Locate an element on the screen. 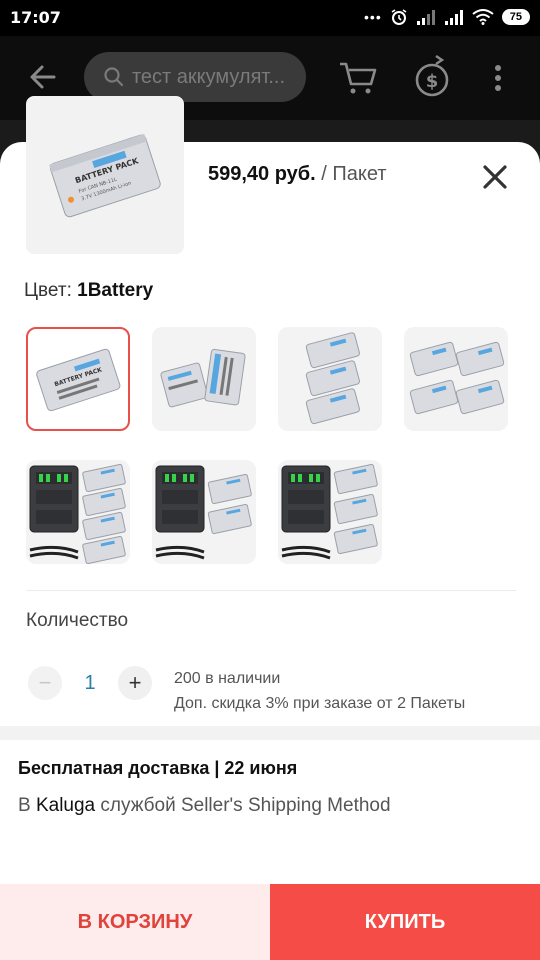 The image size is (540, 960). search-icon is located at coordinates (114, 77).